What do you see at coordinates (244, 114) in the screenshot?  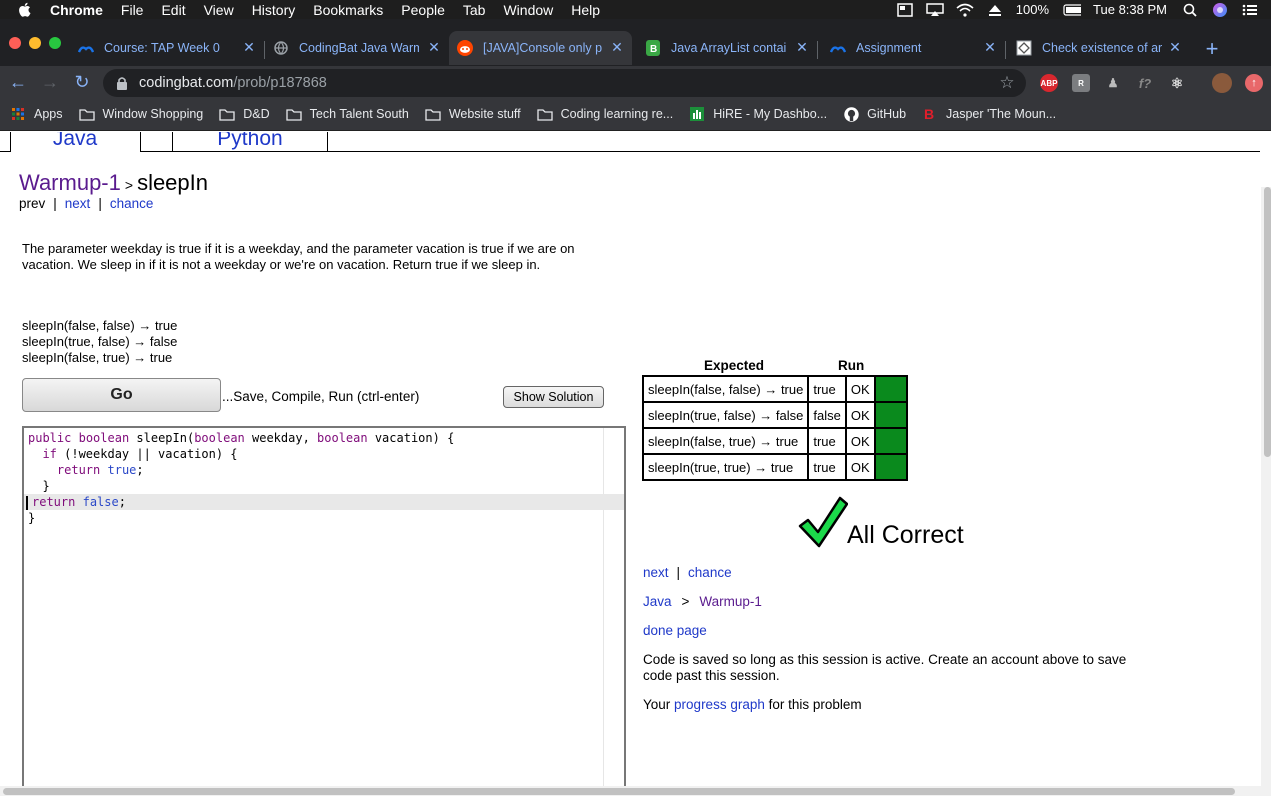 I see `bookmark-folder: D&D` at bounding box center [244, 114].